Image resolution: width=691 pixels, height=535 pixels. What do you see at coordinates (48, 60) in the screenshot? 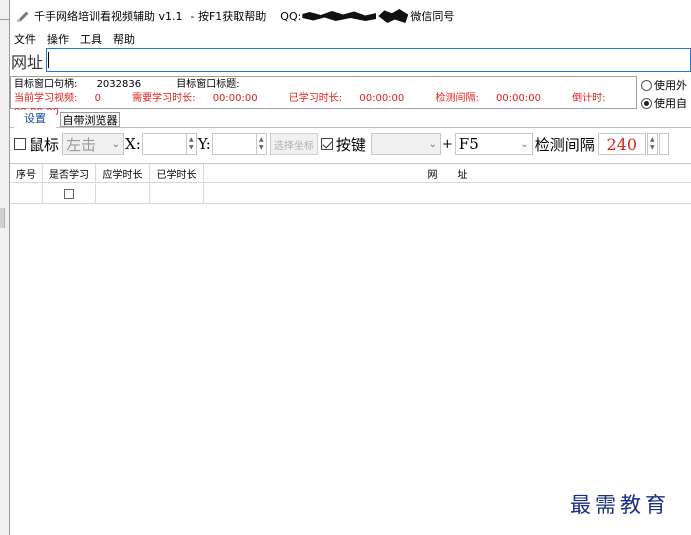
I see `text-caret` at bounding box center [48, 60].